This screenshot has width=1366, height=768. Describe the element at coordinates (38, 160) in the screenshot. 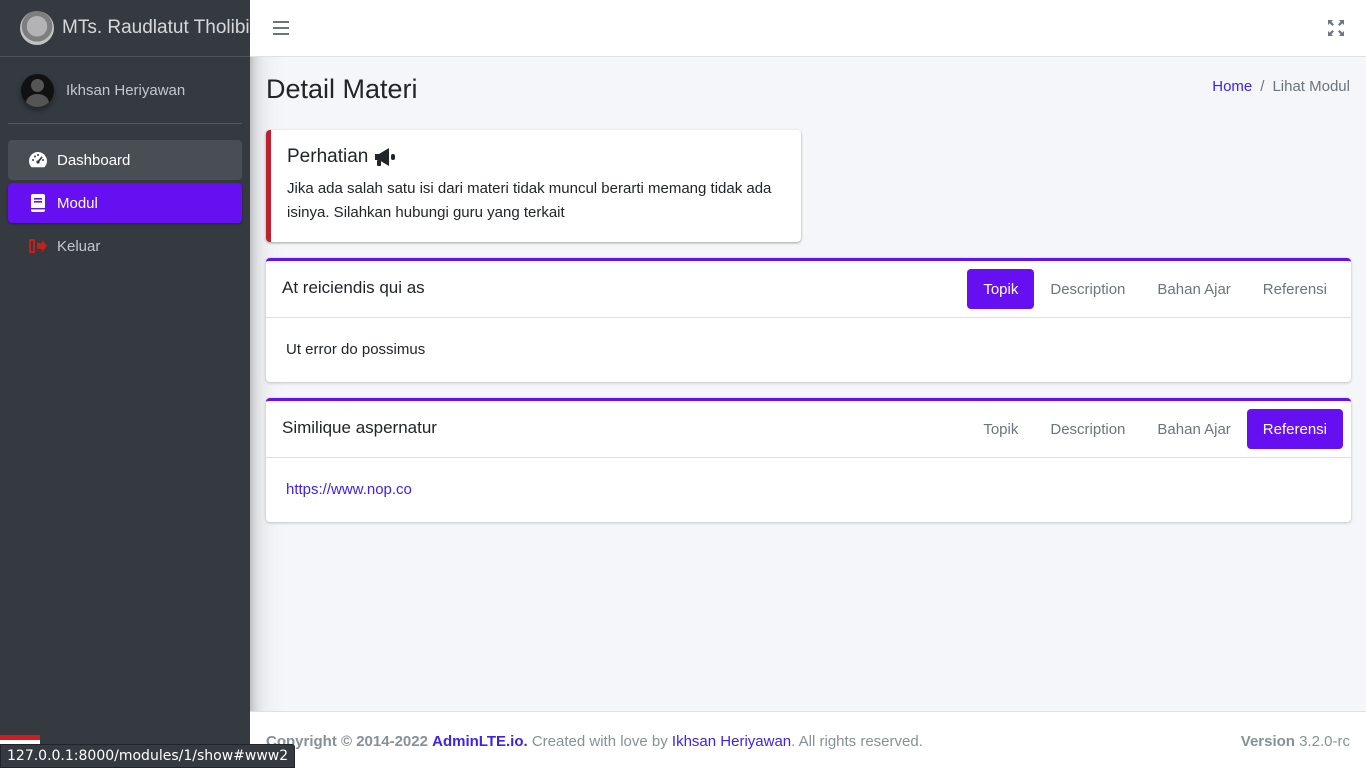

I see `tachometer-icon` at that location.